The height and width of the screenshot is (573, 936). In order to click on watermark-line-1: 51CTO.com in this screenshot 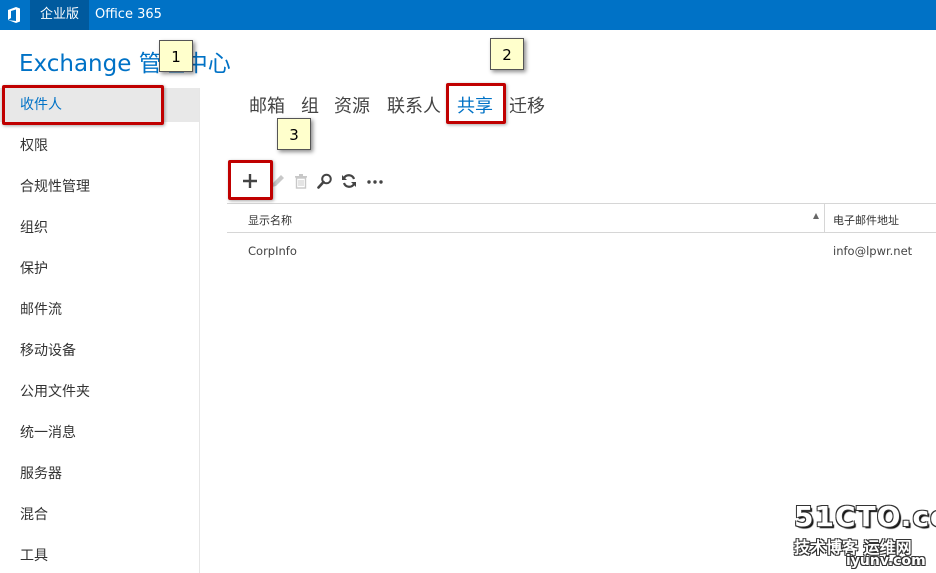, I will do `click(865, 516)`.